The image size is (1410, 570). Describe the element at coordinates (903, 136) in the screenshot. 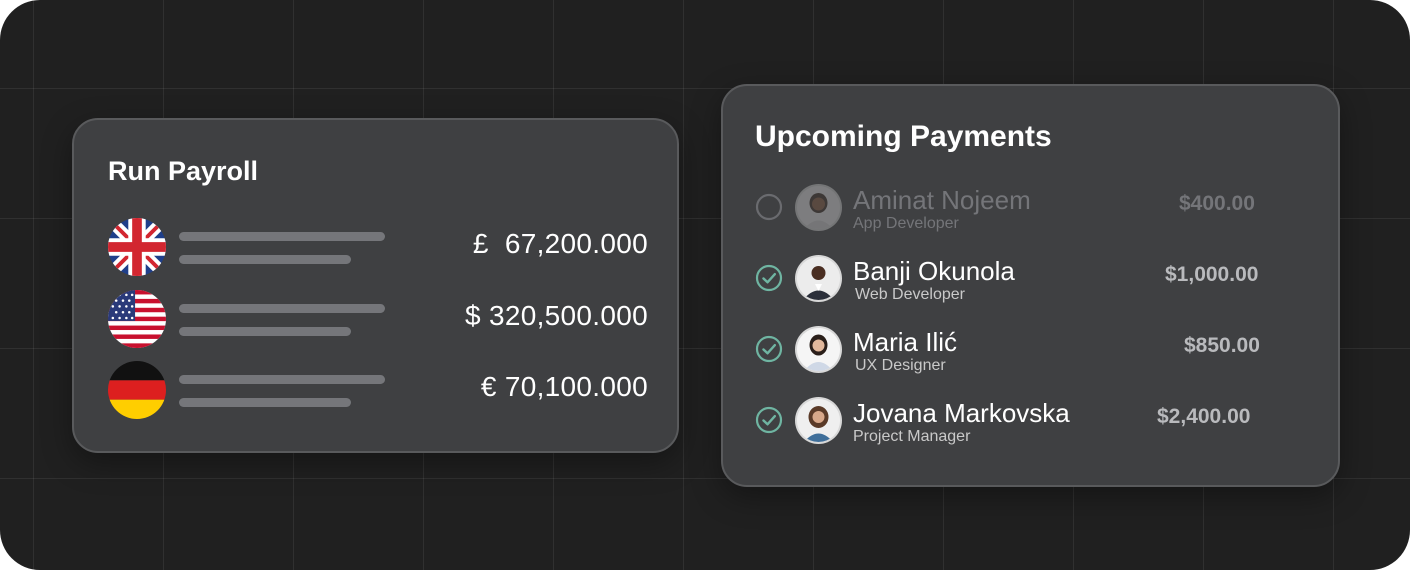

I see `upcoming-payments-title: Upcoming Payments` at that location.